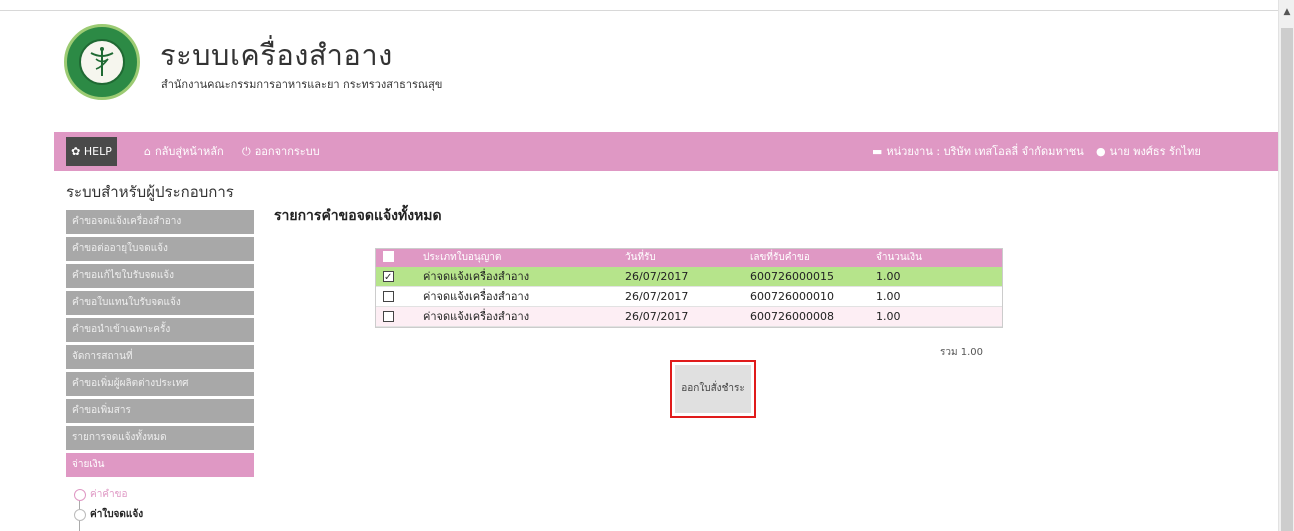 This screenshot has width=1294, height=531. Describe the element at coordinates (97, 151) in the screenshot. I see `help-label: HELP` at that location.